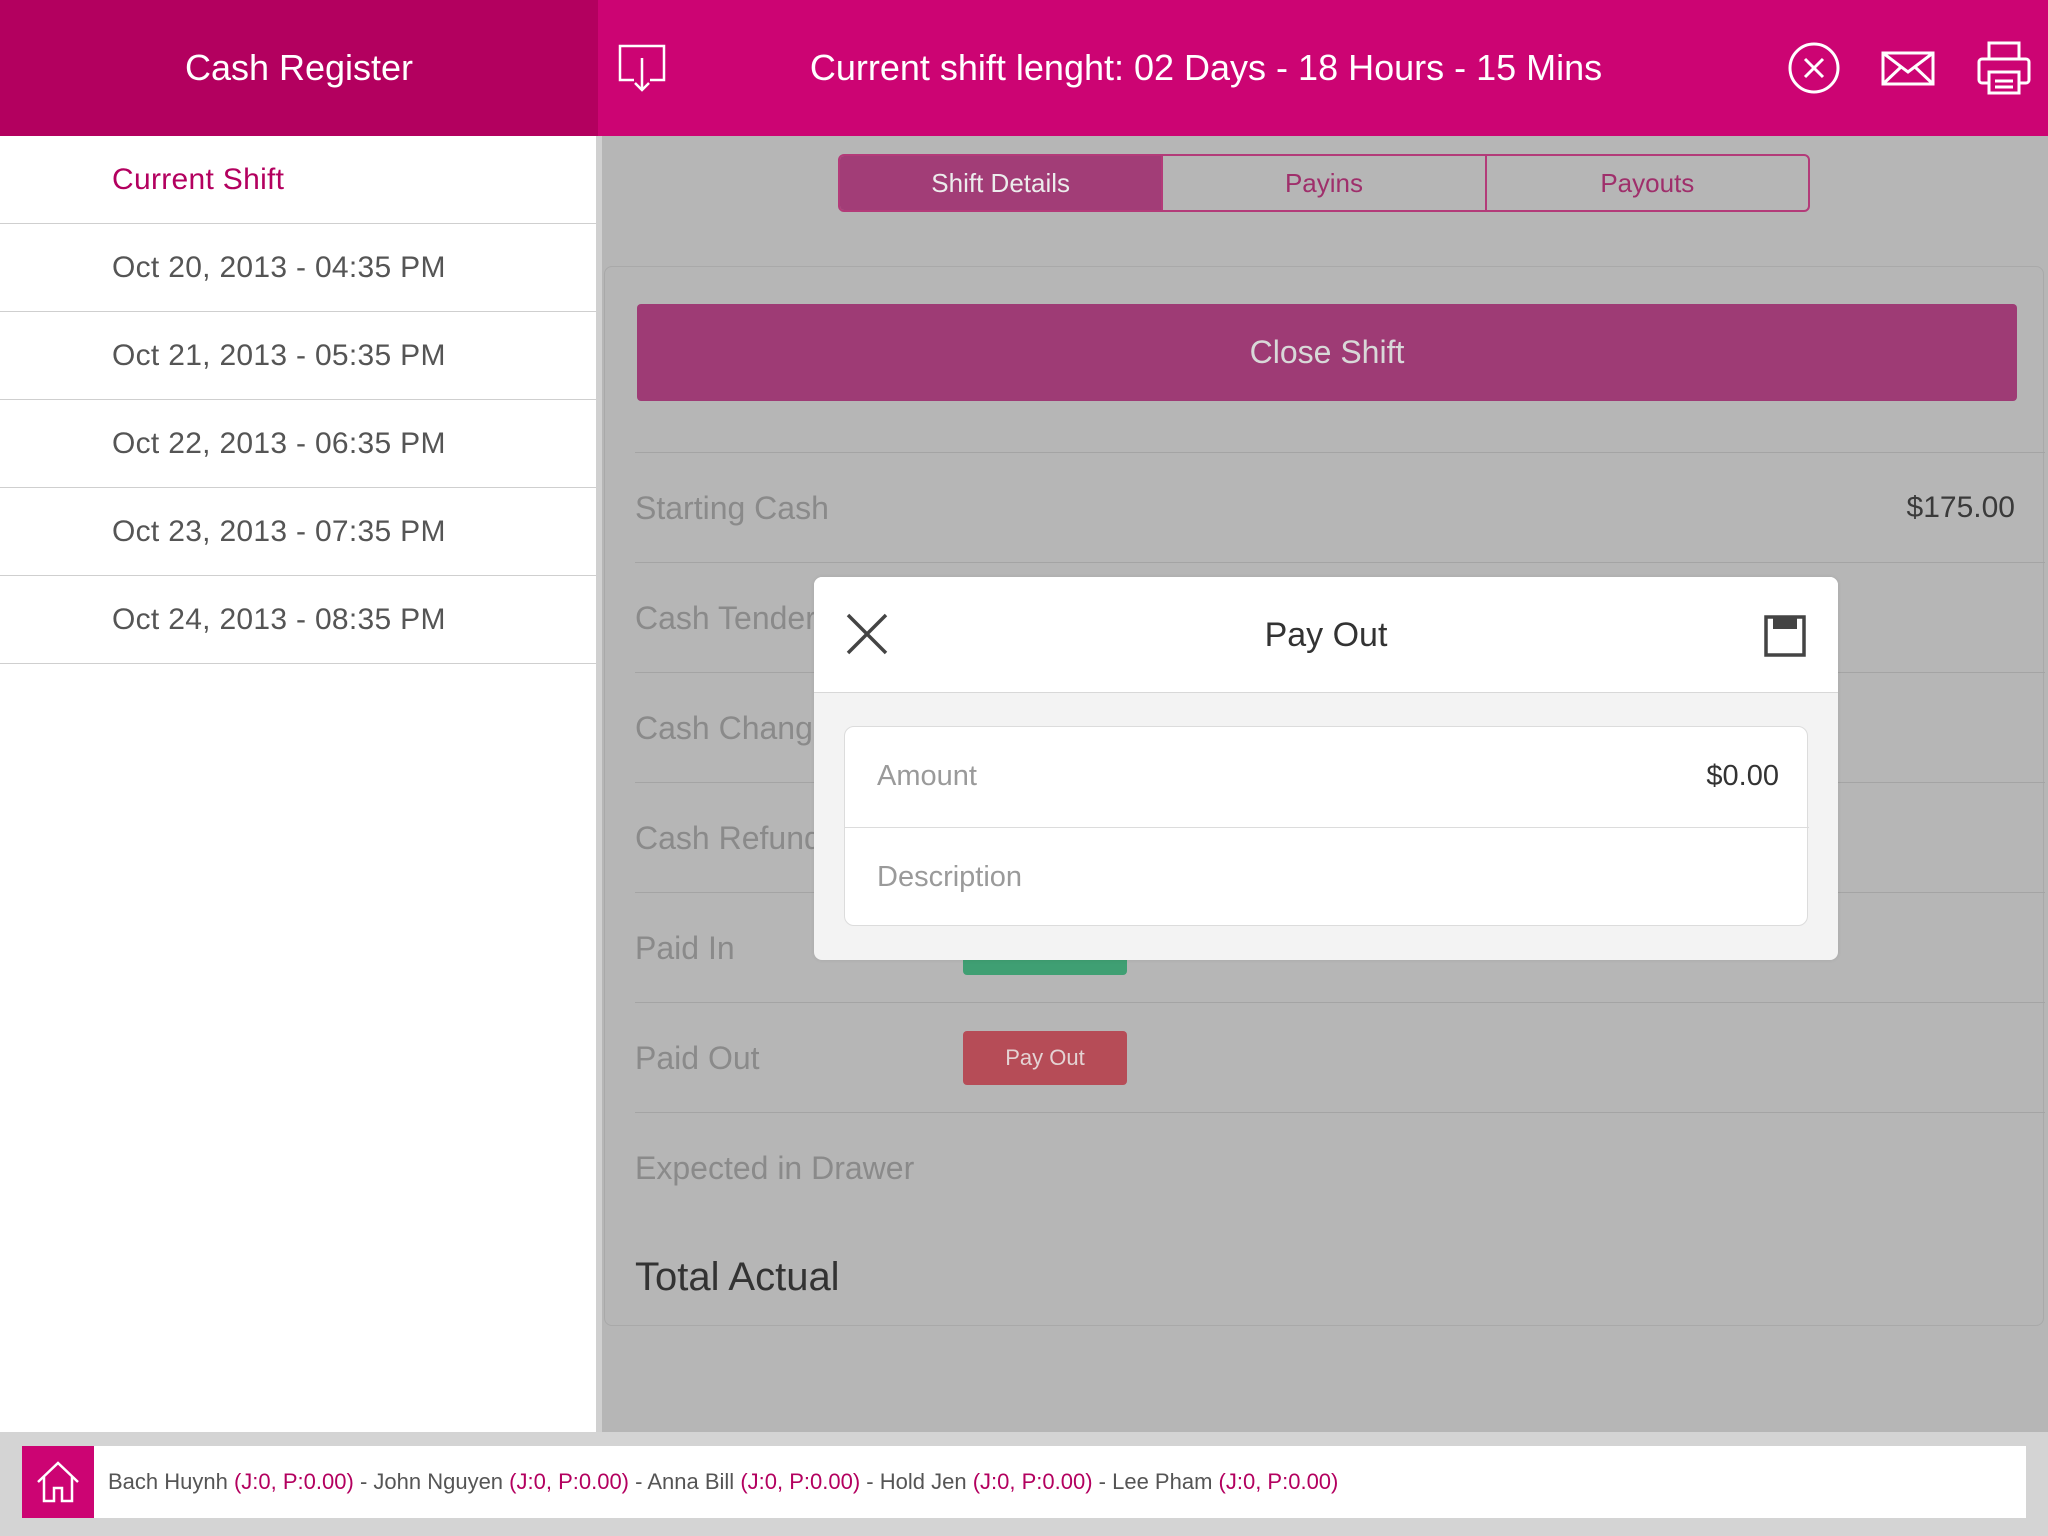 Image resolution: width=2048 pixels, height=1536 pixels. I want to click on sidebar-item-shift: Oct 24, 2013 - 08:35 PM, so click(298, 620).